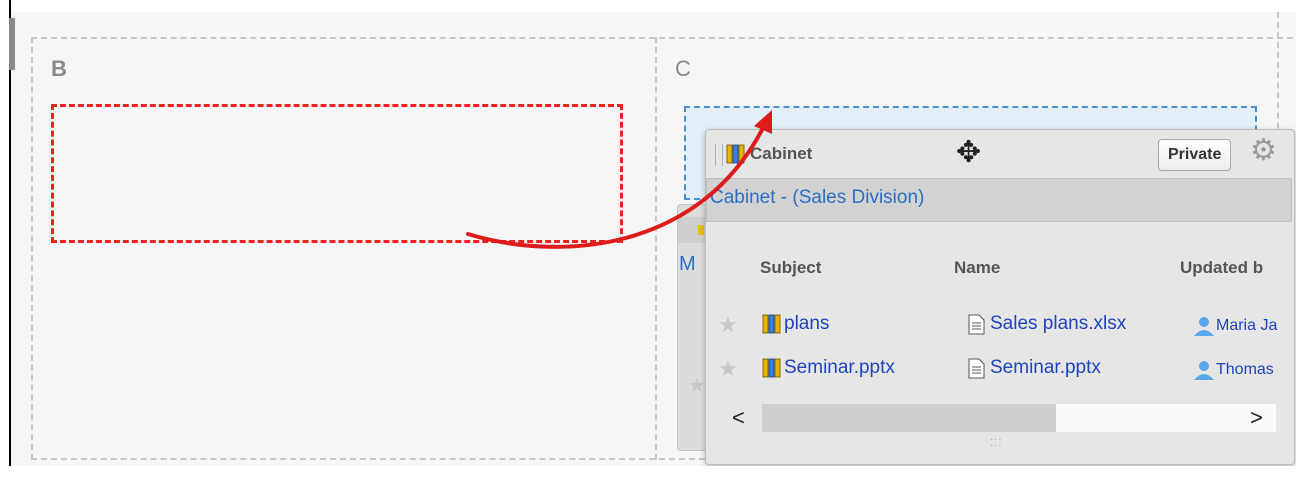 Image resolution: width=1296 pixels, height=490 pixels. I want to click on drag-arrow, so click(619, 179).